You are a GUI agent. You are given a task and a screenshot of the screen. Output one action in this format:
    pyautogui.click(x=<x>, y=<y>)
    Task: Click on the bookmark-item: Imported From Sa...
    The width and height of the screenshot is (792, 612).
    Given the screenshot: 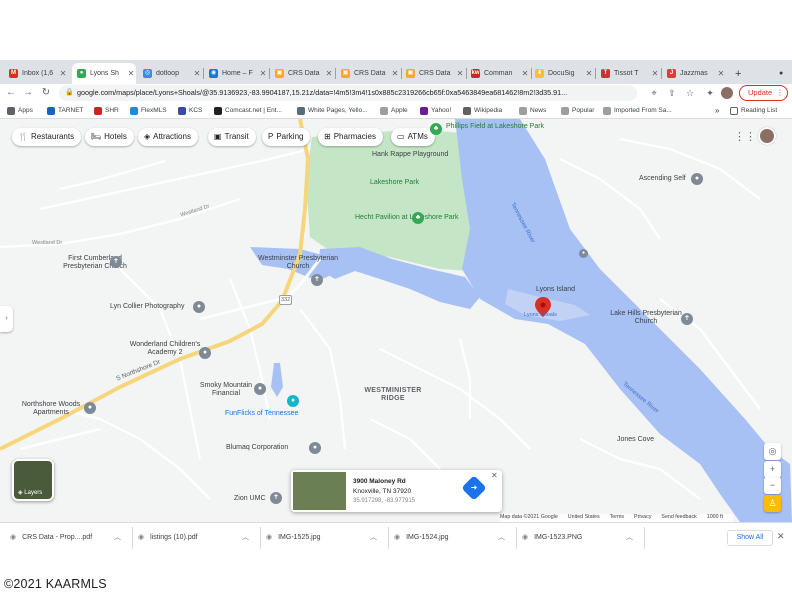 What is the action you would take?
    pyautogui.click(x=637, y=110)
    